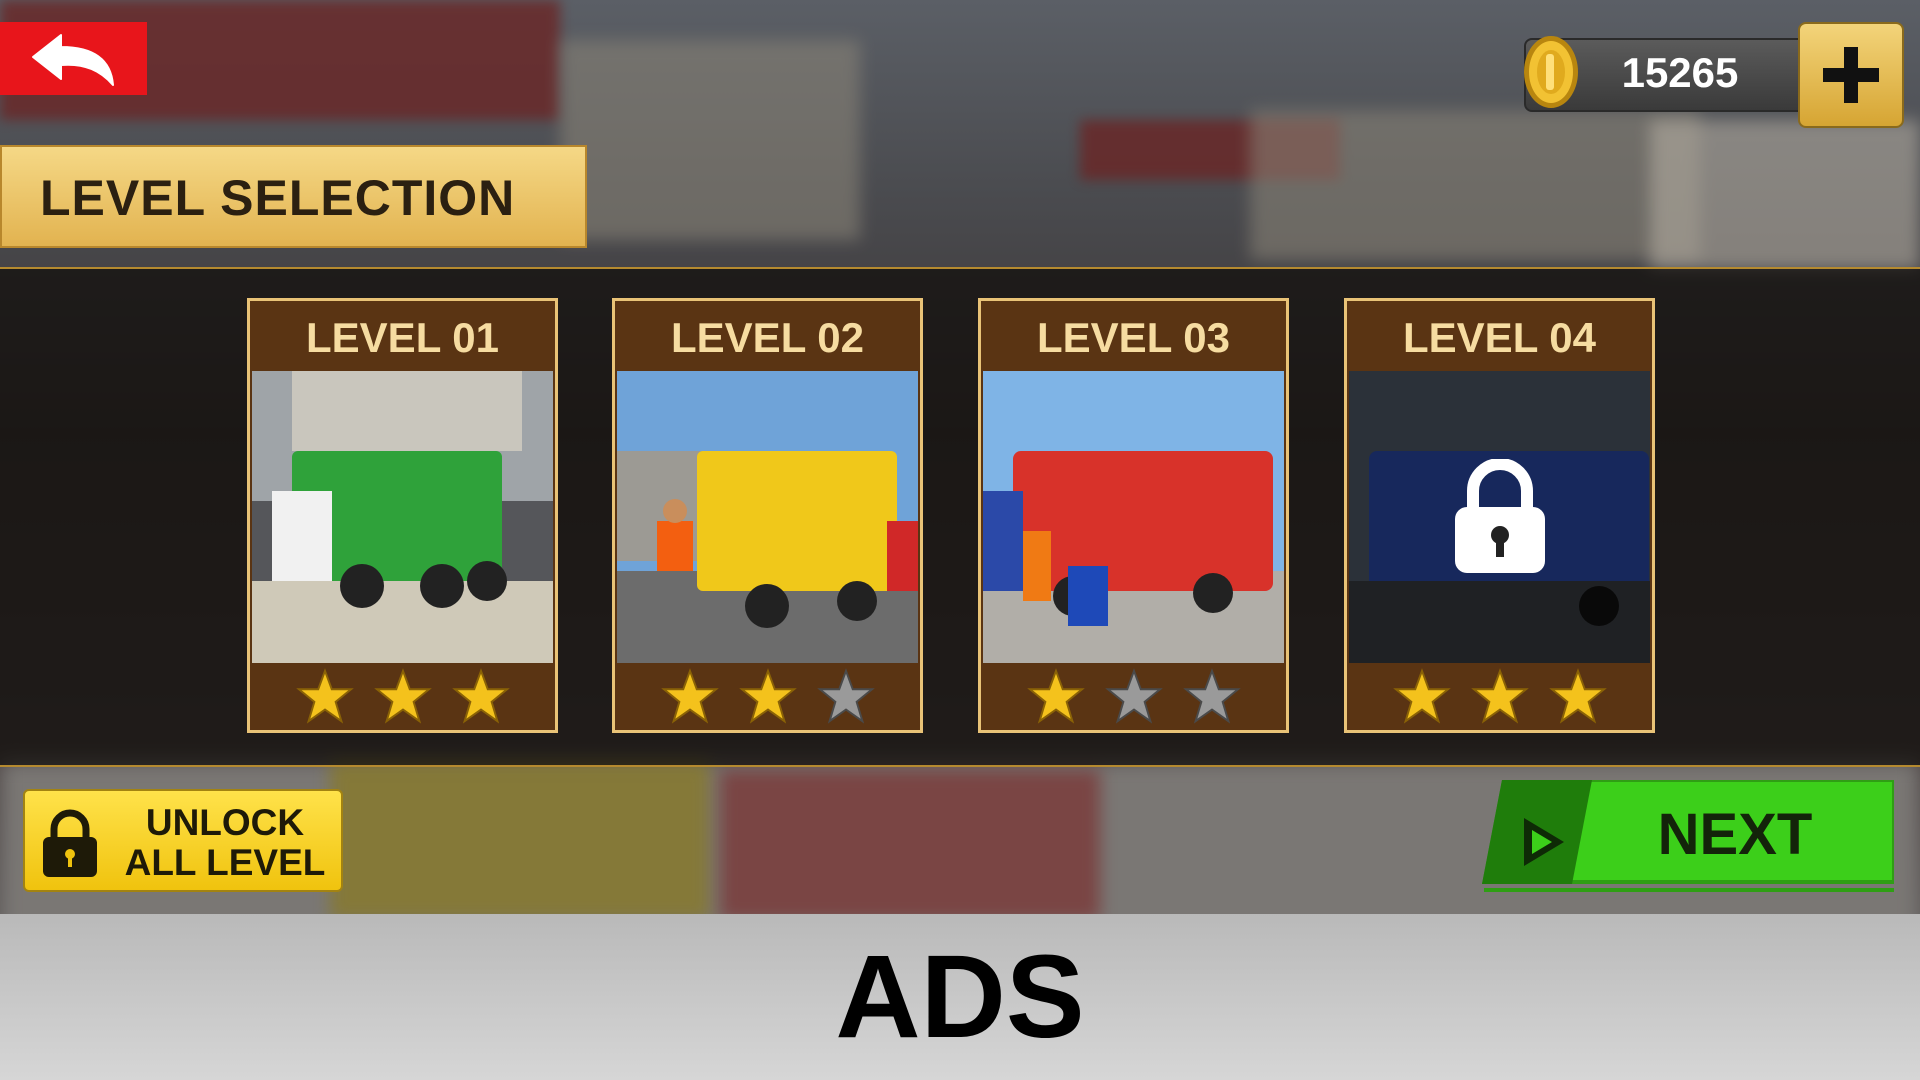 This screenshot has width=1920, height=1080. I want to click on unlock-label-line2: ALL LEVEL, so click(225, 862).